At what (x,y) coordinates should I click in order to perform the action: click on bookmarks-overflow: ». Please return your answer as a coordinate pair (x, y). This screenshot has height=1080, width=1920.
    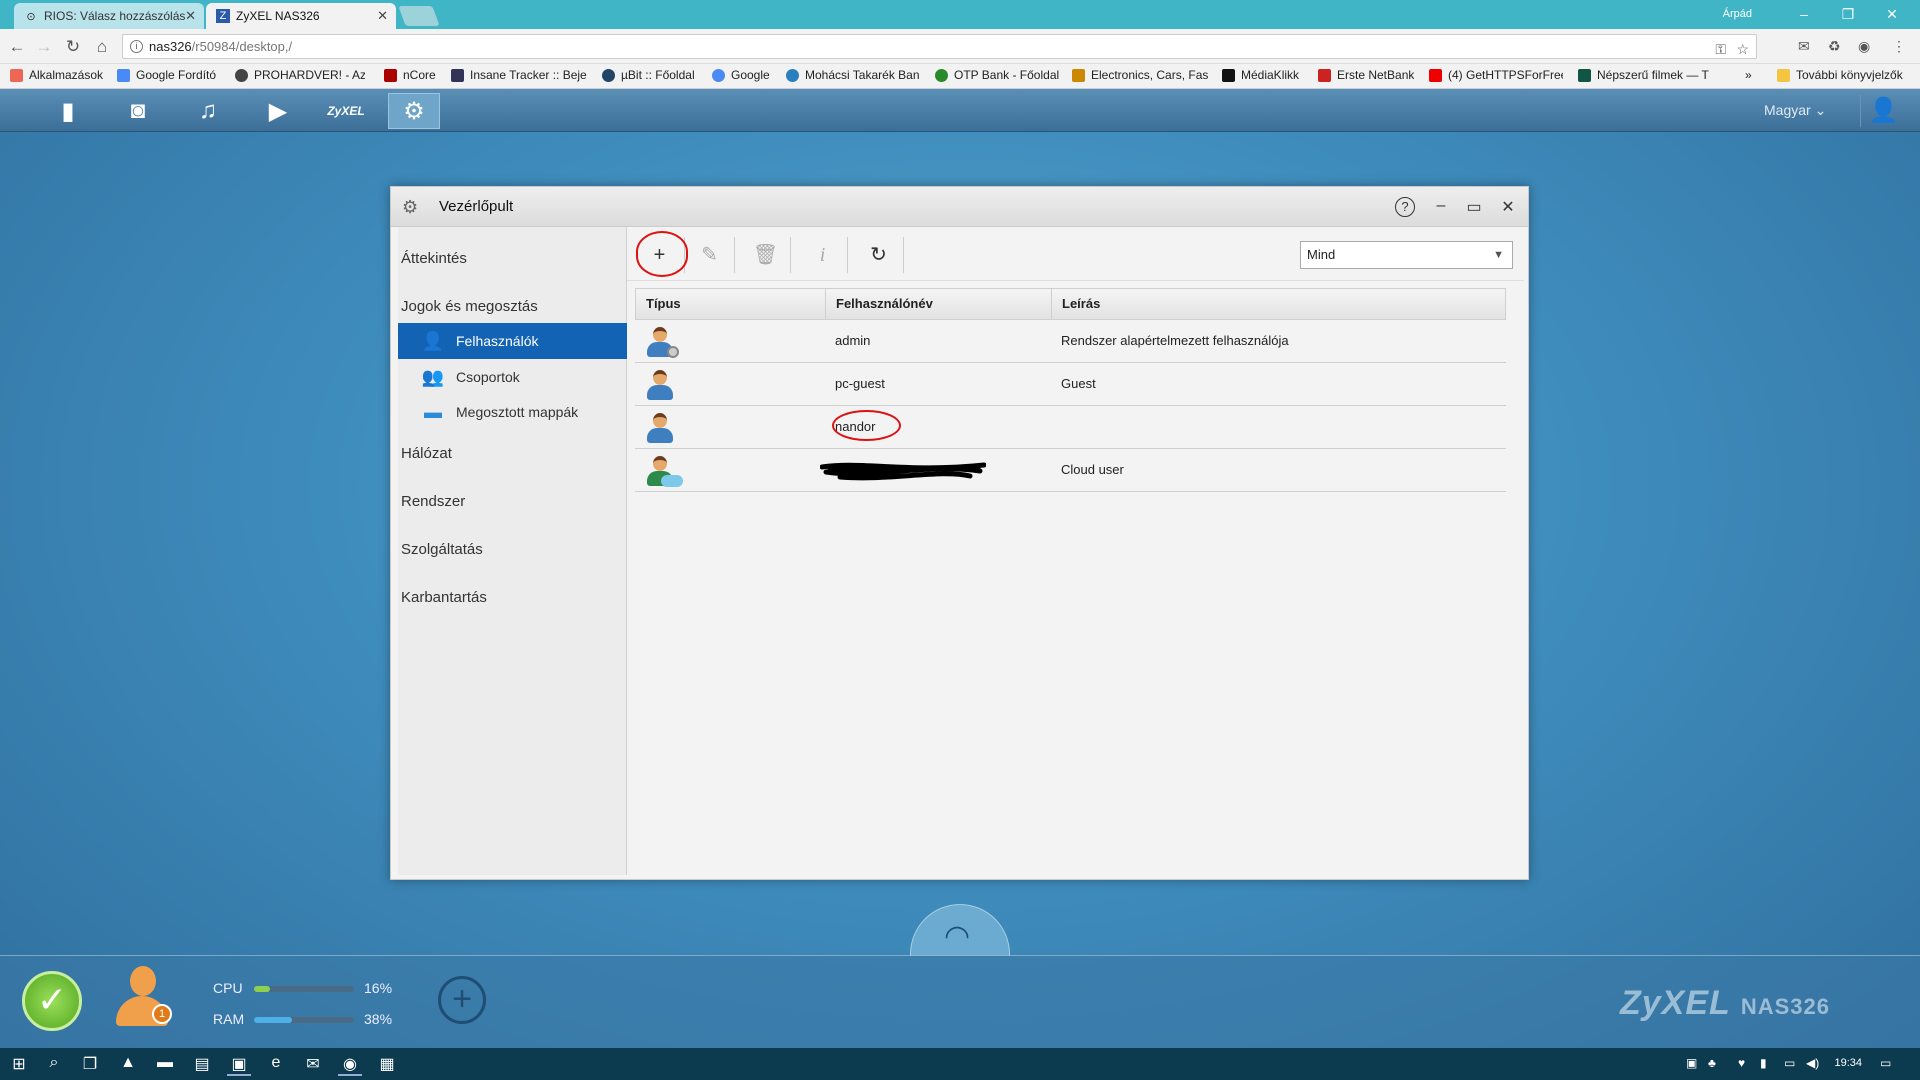
    Looking at the image, I should click on (1748, 75).